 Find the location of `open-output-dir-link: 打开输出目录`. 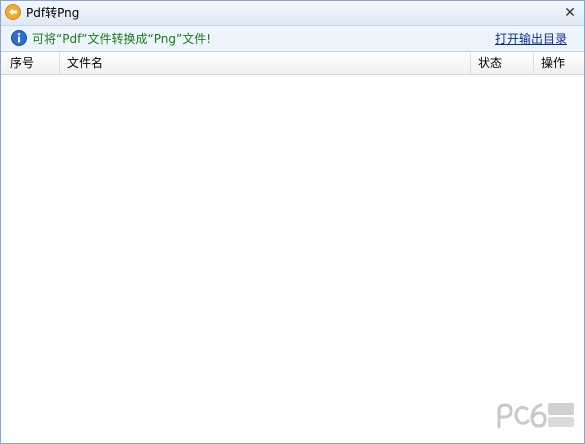

open-output-dir-link: 打开输出目录 is located at coordinates (531, 39).